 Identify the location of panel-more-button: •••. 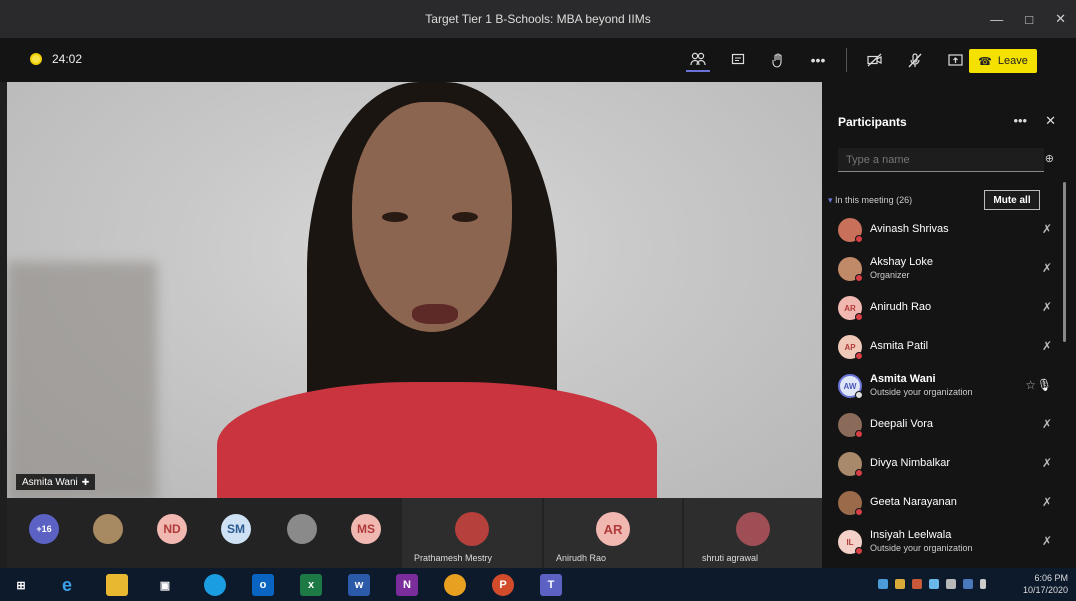
(1020, 121).